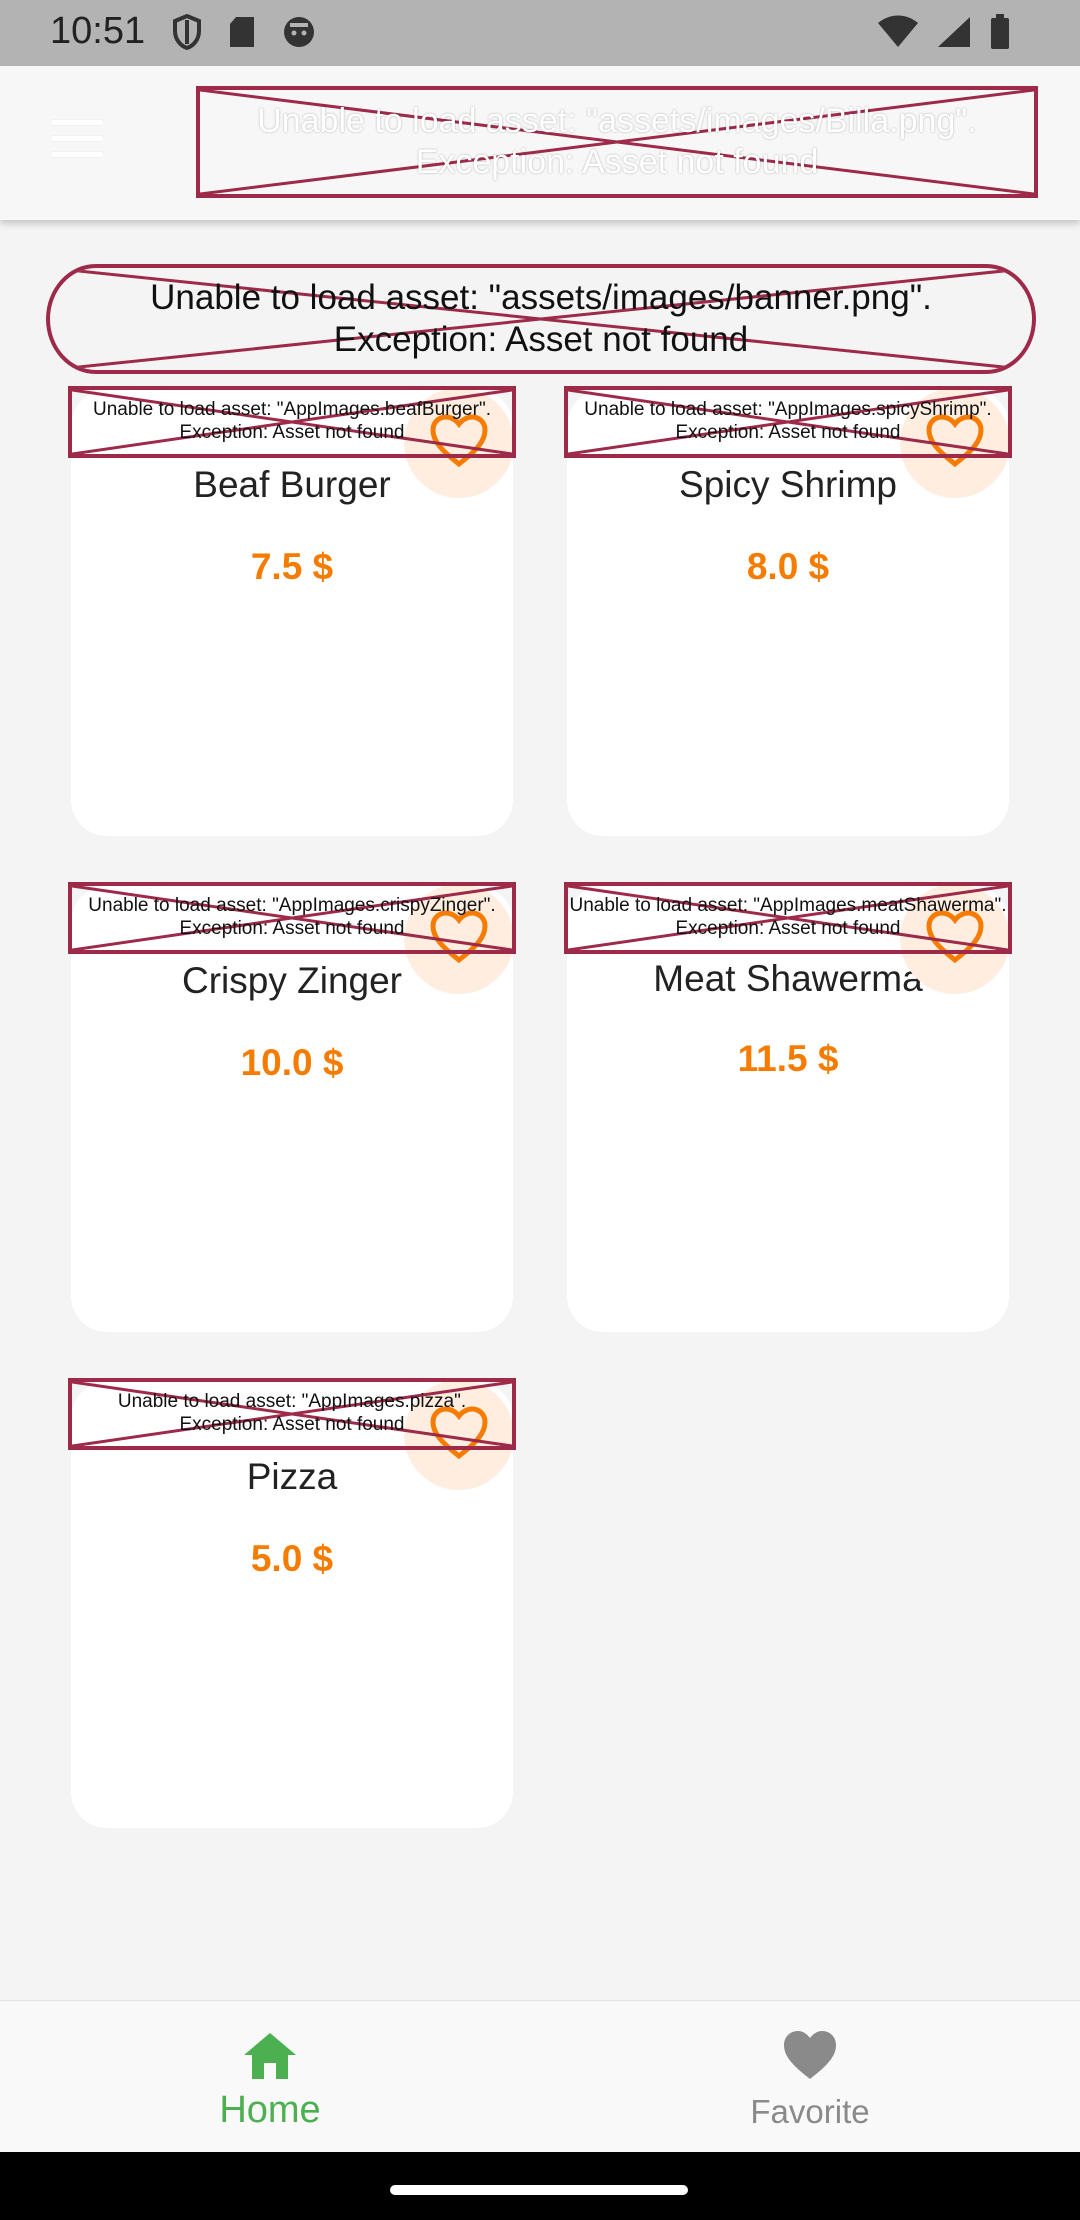 The image size is (1080, 2220). I want to click on product-price: 8.0 $, so click(788, 566).